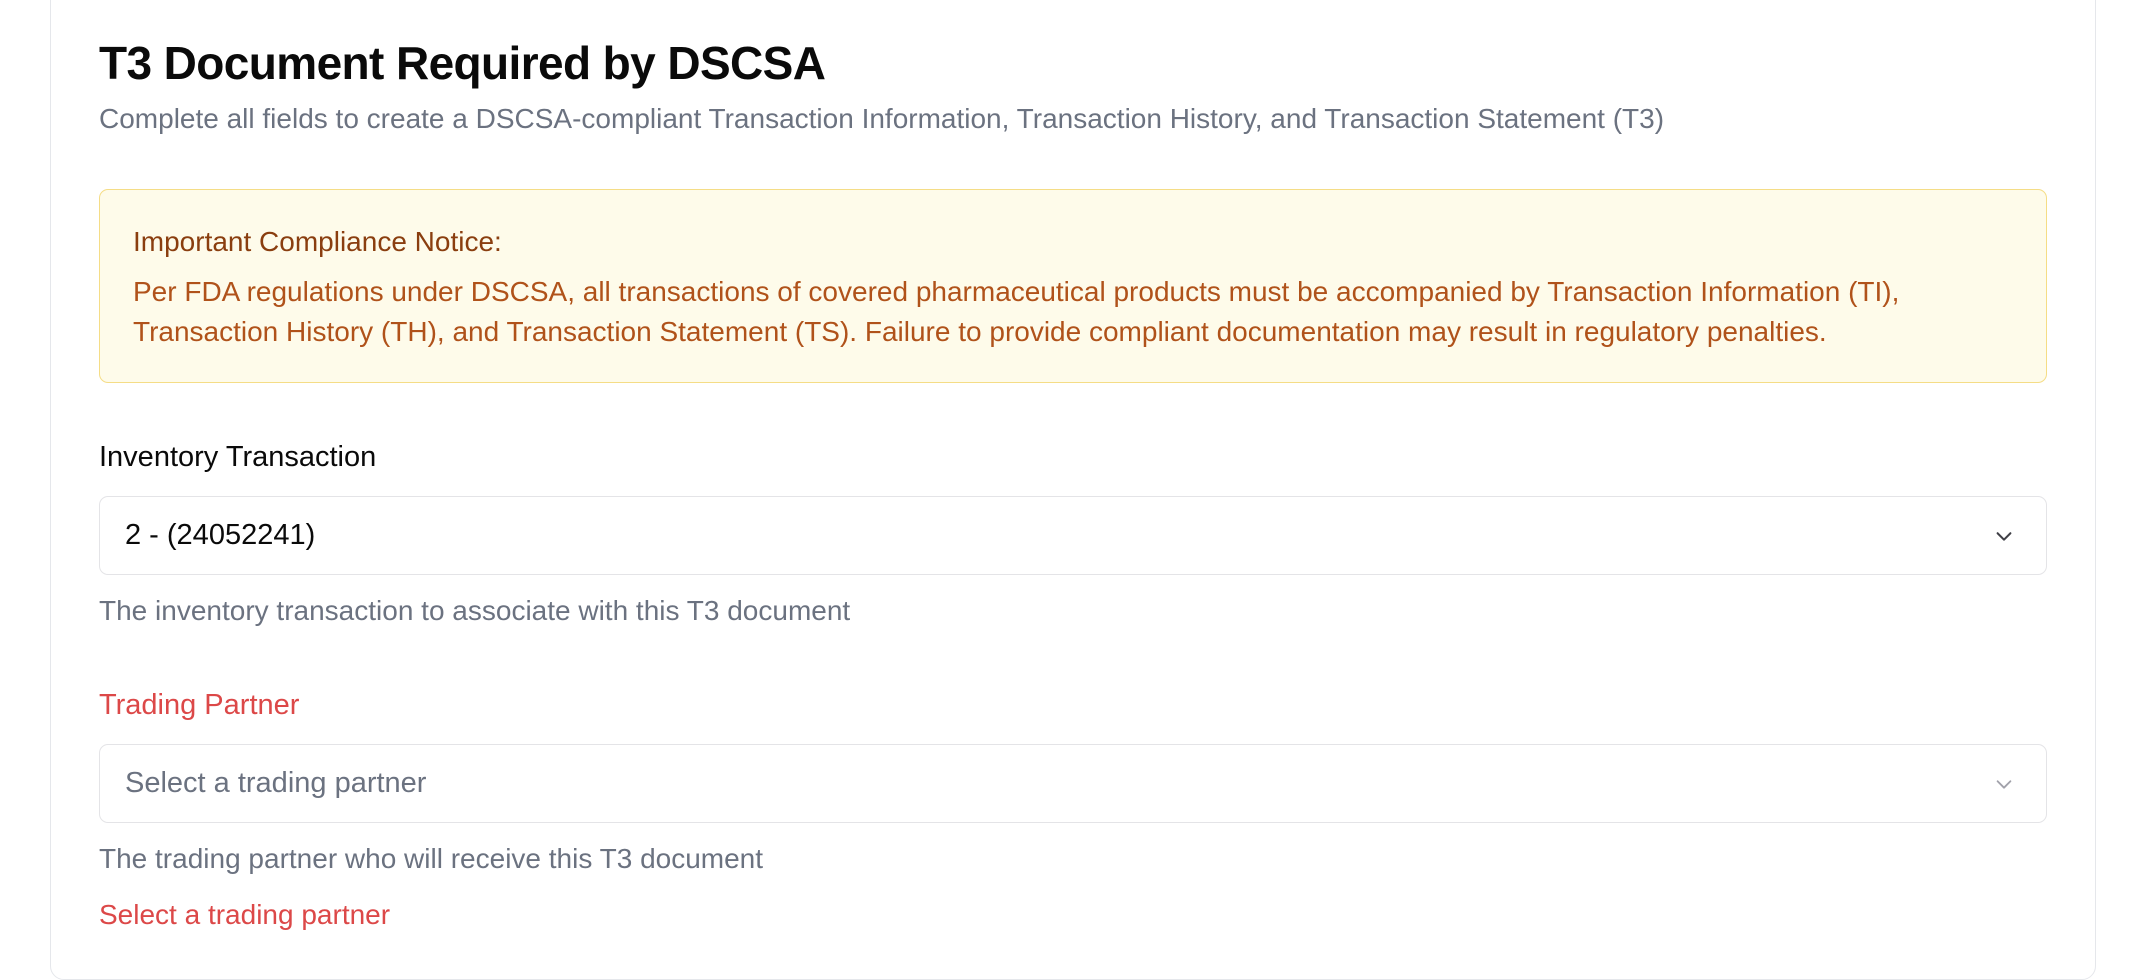 The height and width of the screenshot is (980, 2142). What do you see at coordinates (238, 457) in the screenshot?
I see `inventory-transaction-label: Inventory Transaction` at bounding box center [238, 457].